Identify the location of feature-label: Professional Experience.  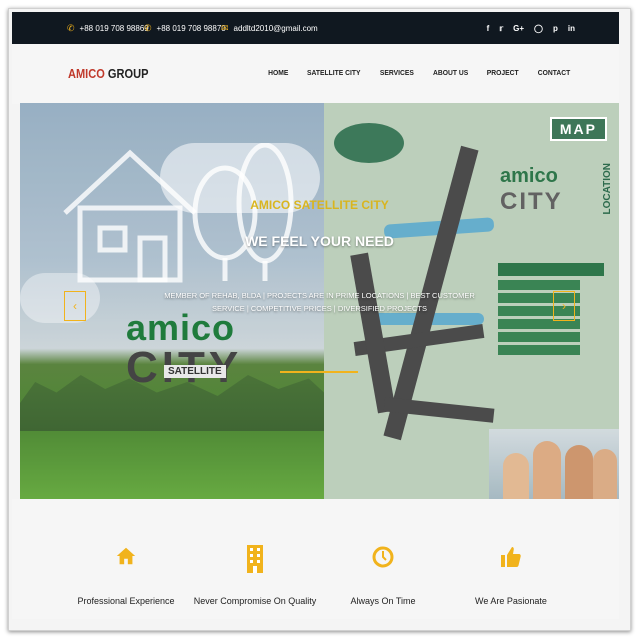
(126, 601).